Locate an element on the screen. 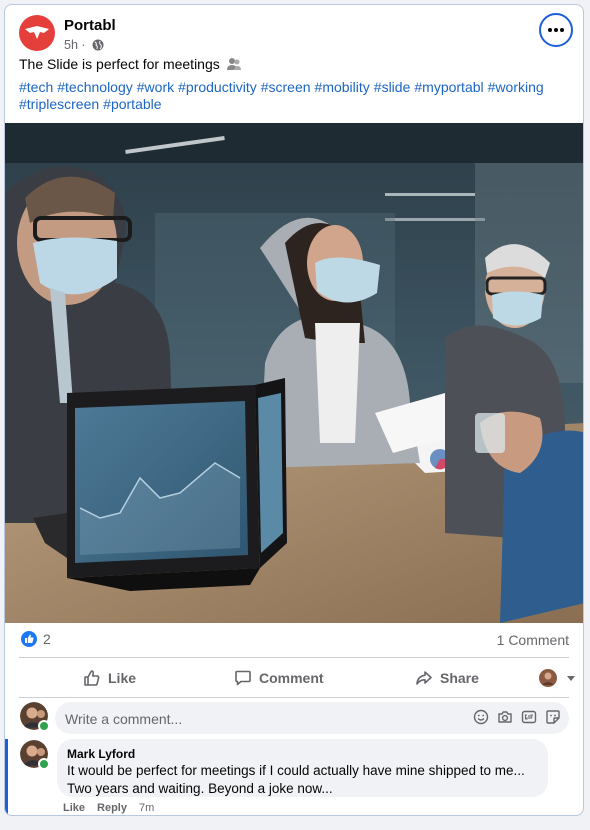 The height and width of the screenshot is (830, 590). gif-icon is located at coordinates (529, 717).